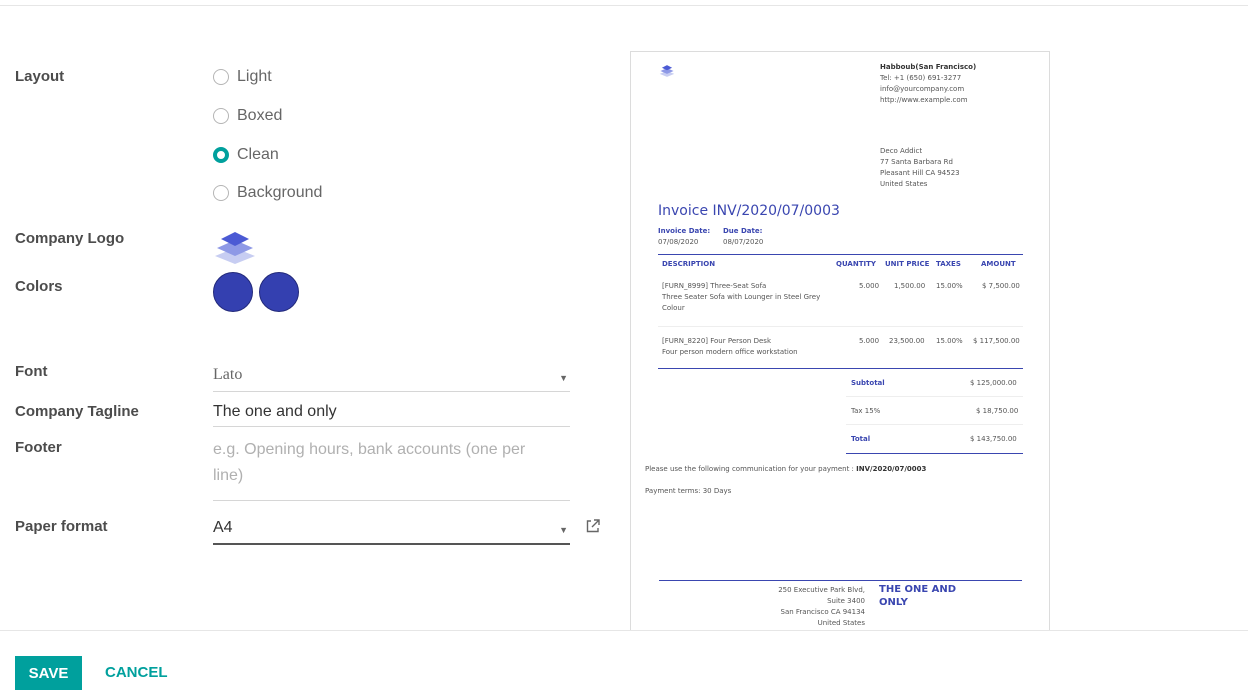  Describe the element at coordinates (996, 341) in the screenshot. I see `line-amount: $ 117,500.00` at that location.